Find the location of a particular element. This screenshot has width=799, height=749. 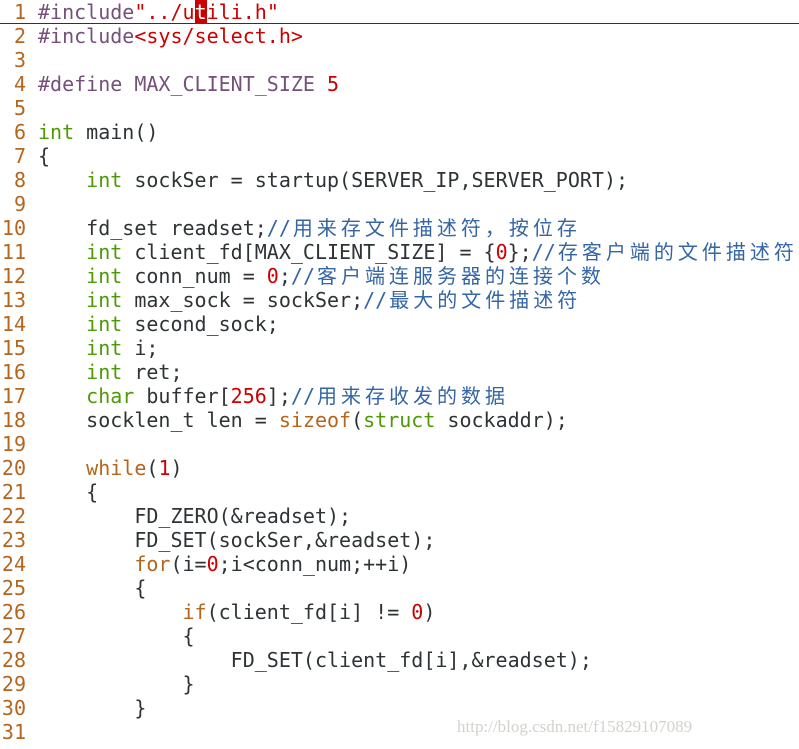

code-token: #define MAX_CLIENT_SIZE is located at coordinates (182, 84).